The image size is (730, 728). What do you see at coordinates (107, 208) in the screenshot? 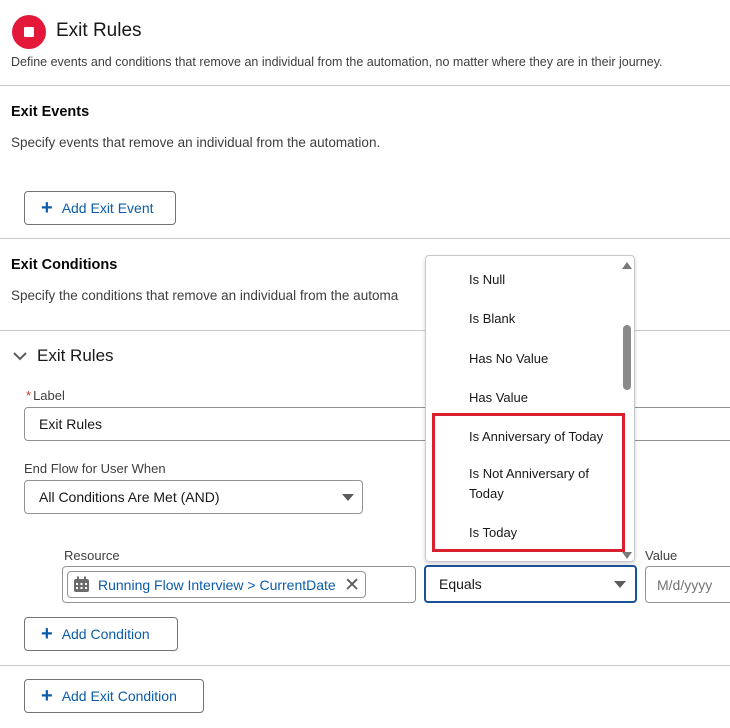
I see `add-exit-event-label: Add Exit Event` at bounding box center [107, 208].